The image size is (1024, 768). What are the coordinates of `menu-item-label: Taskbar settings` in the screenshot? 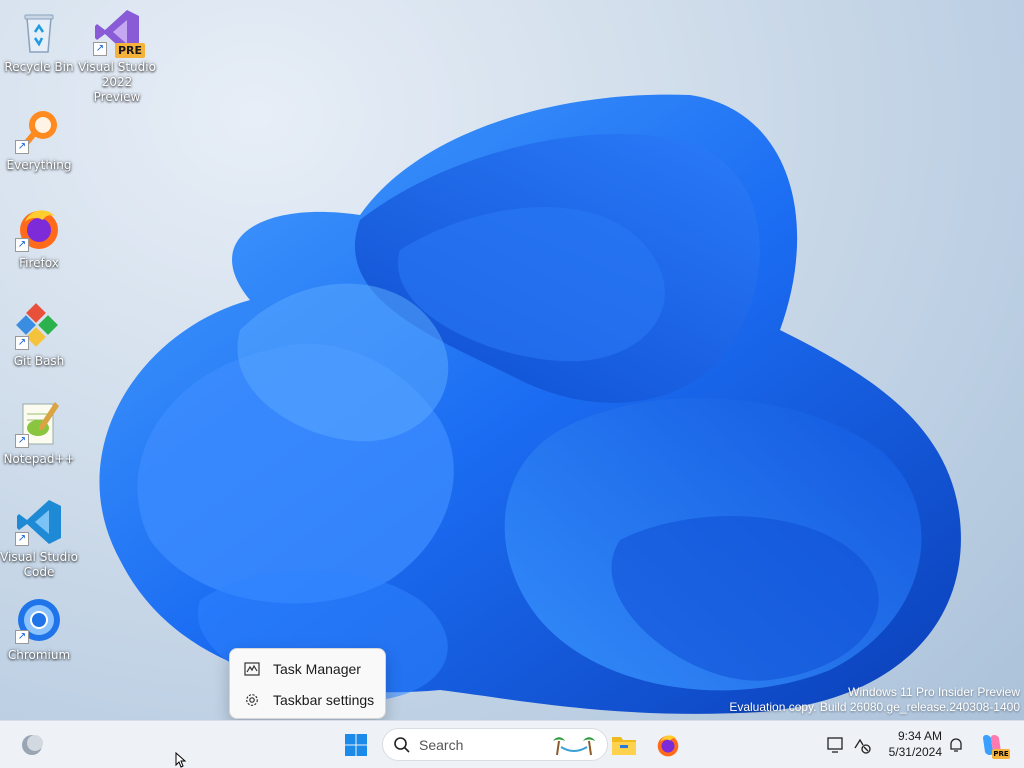 It's located at (324, 699).